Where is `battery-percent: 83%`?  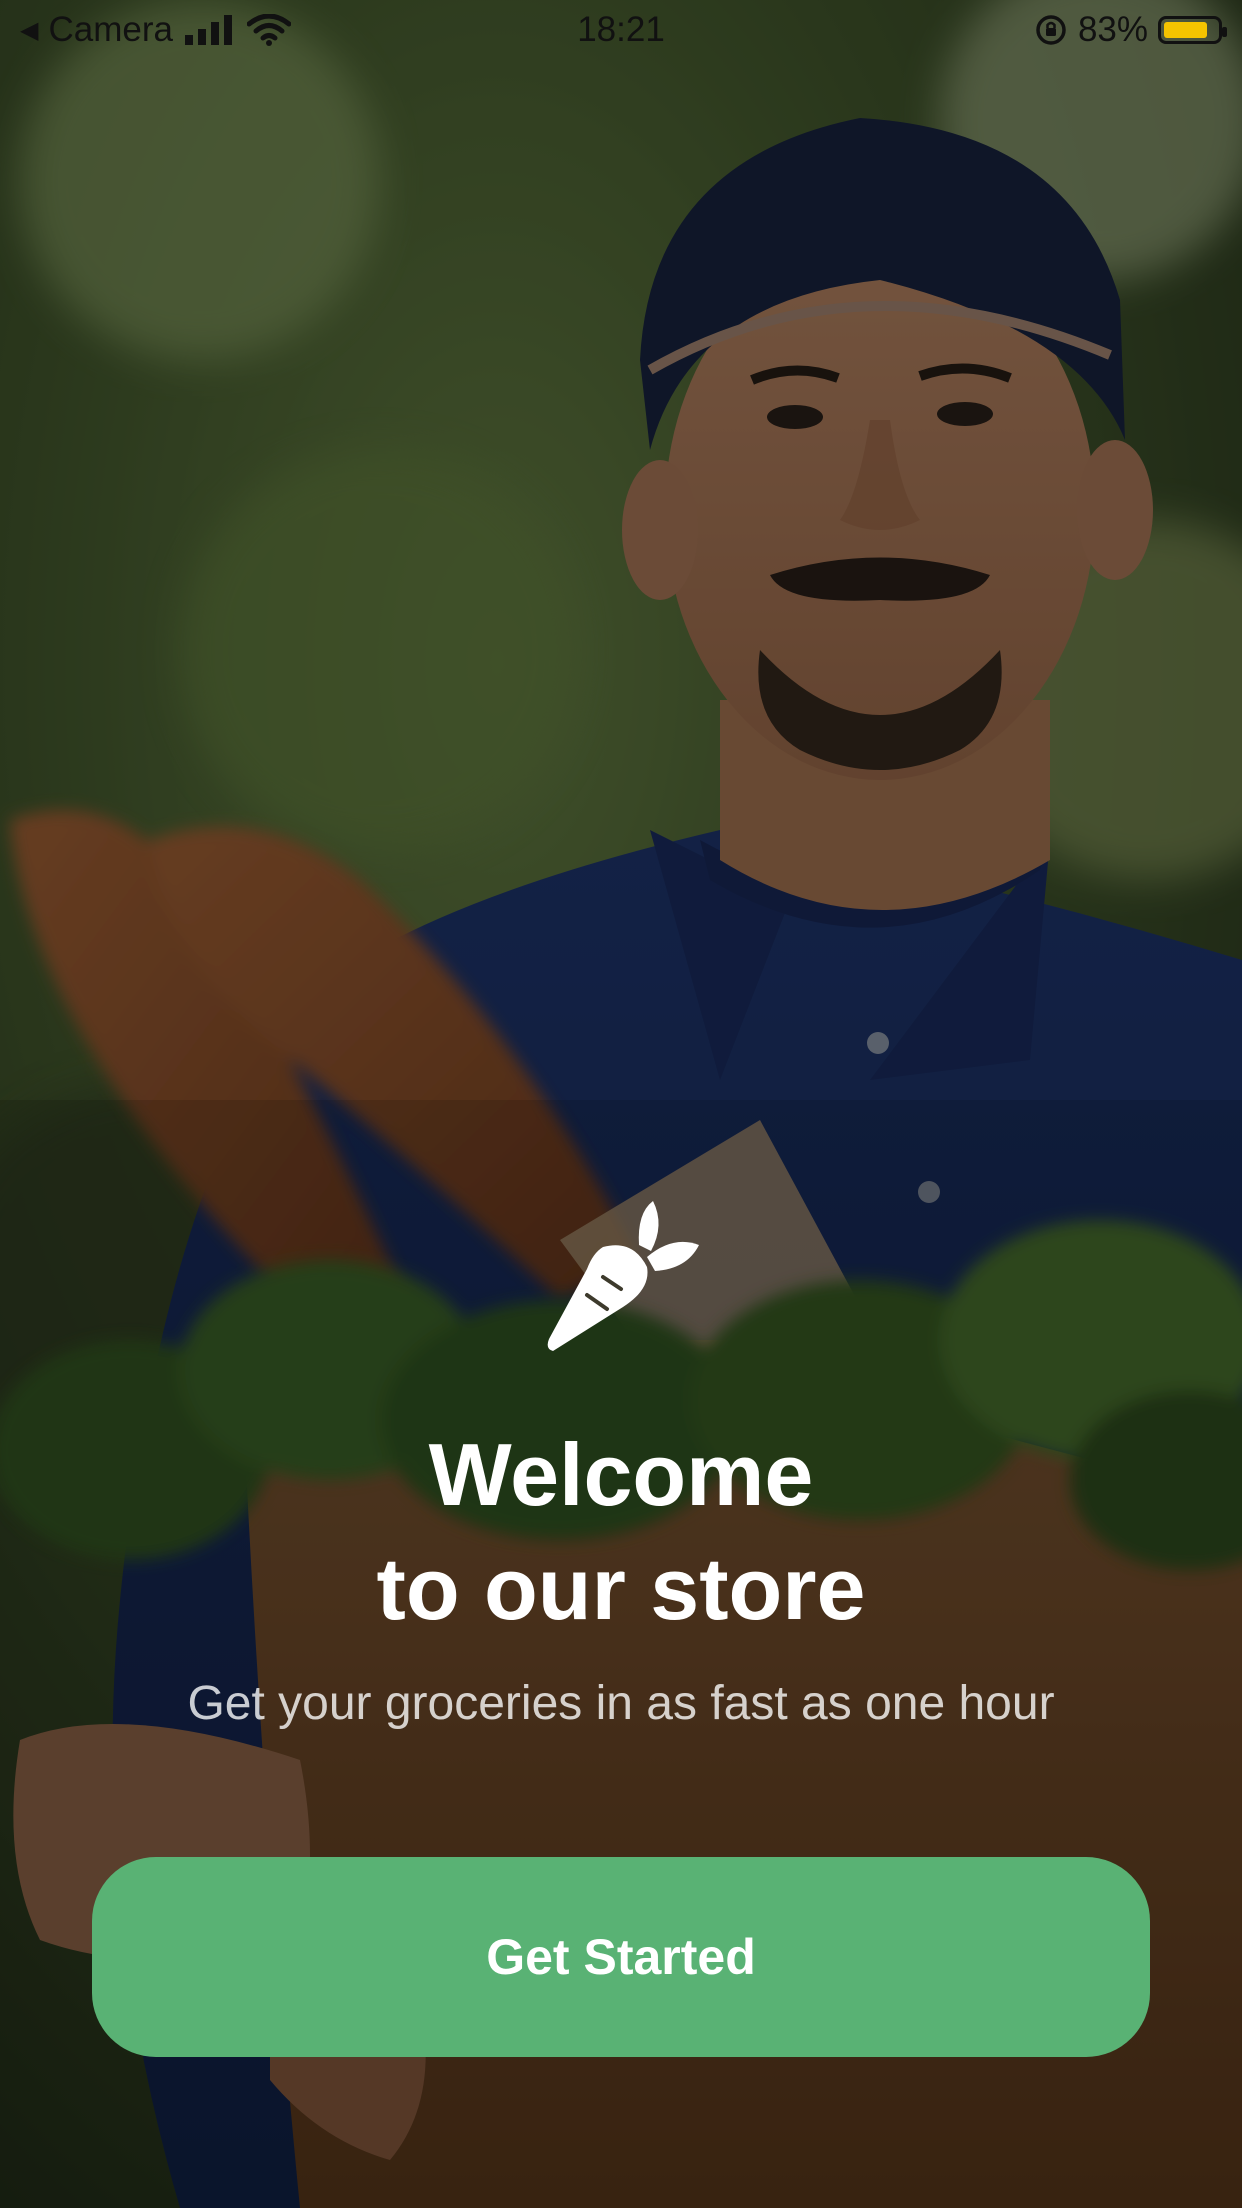 battery-percent: 83% is located at coordinates (1112, 29).